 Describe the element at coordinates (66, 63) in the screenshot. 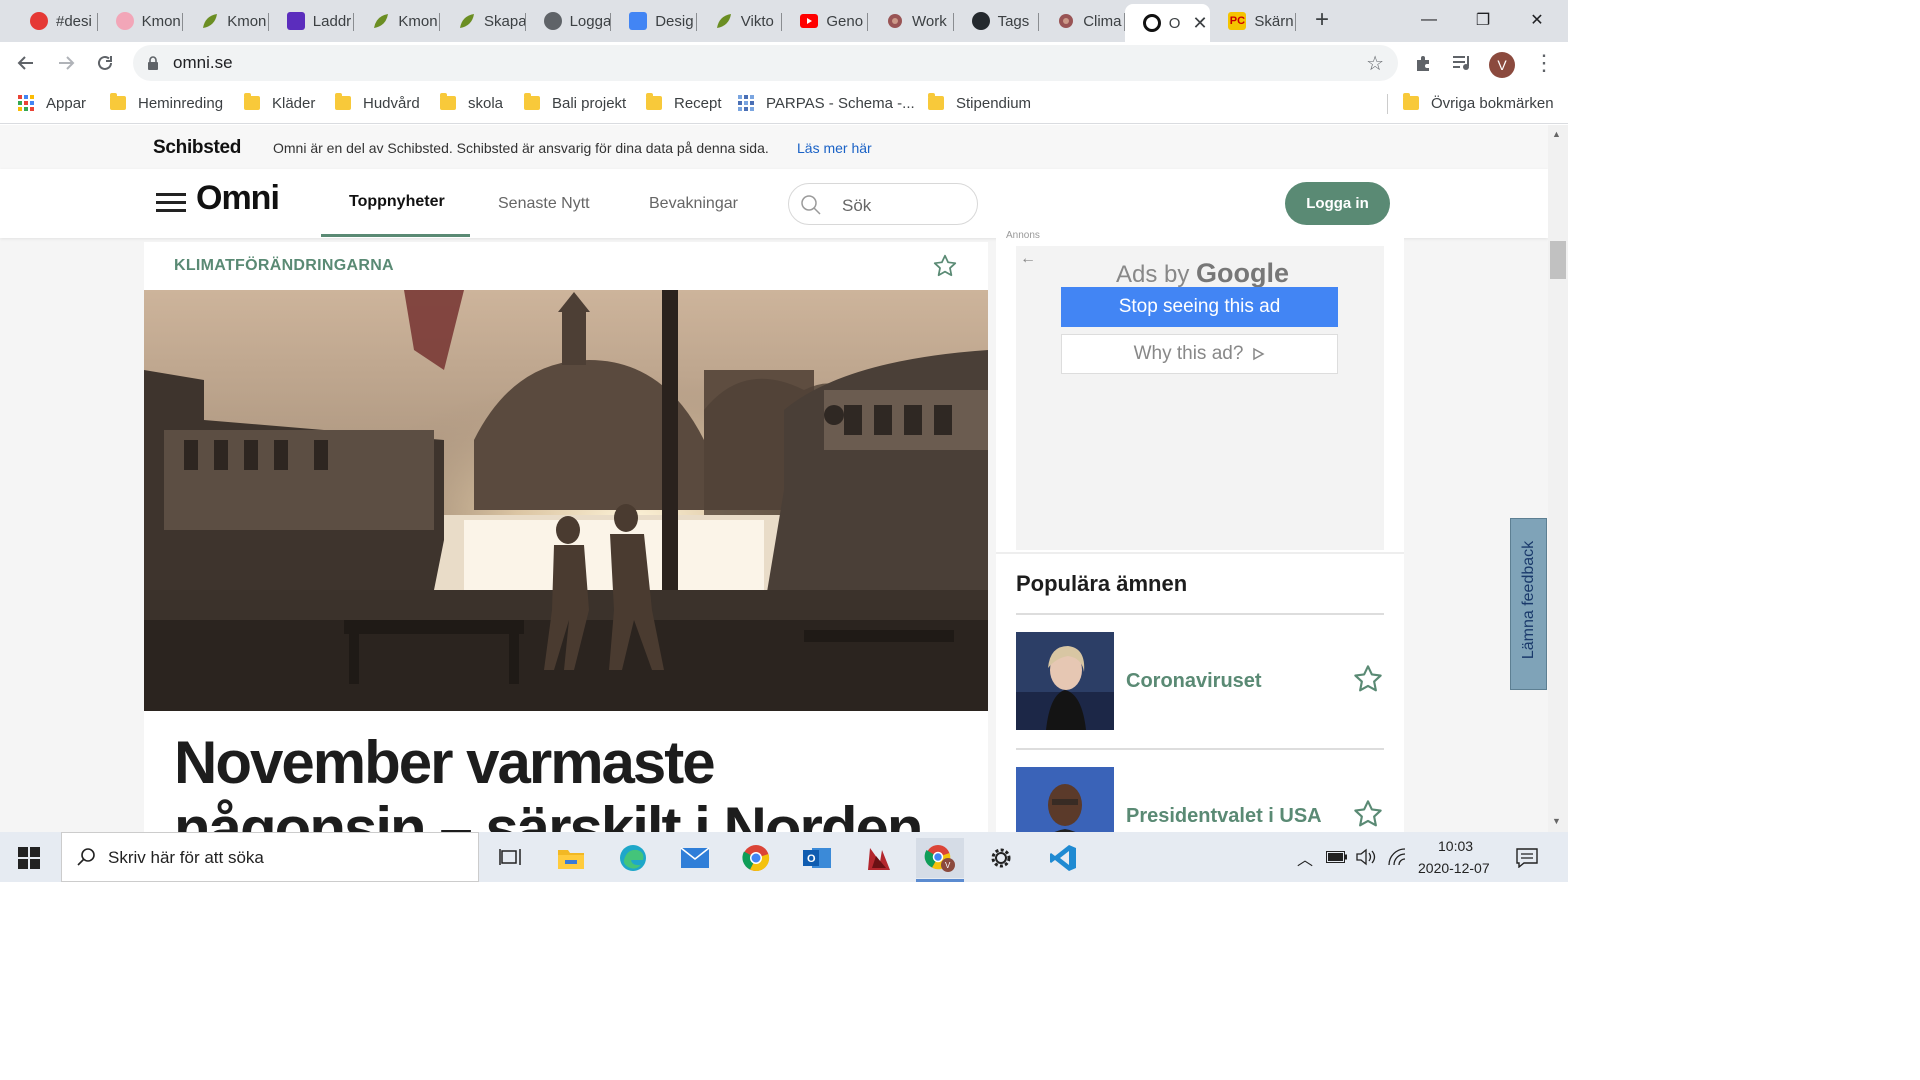

I see `forward-button` at that location.